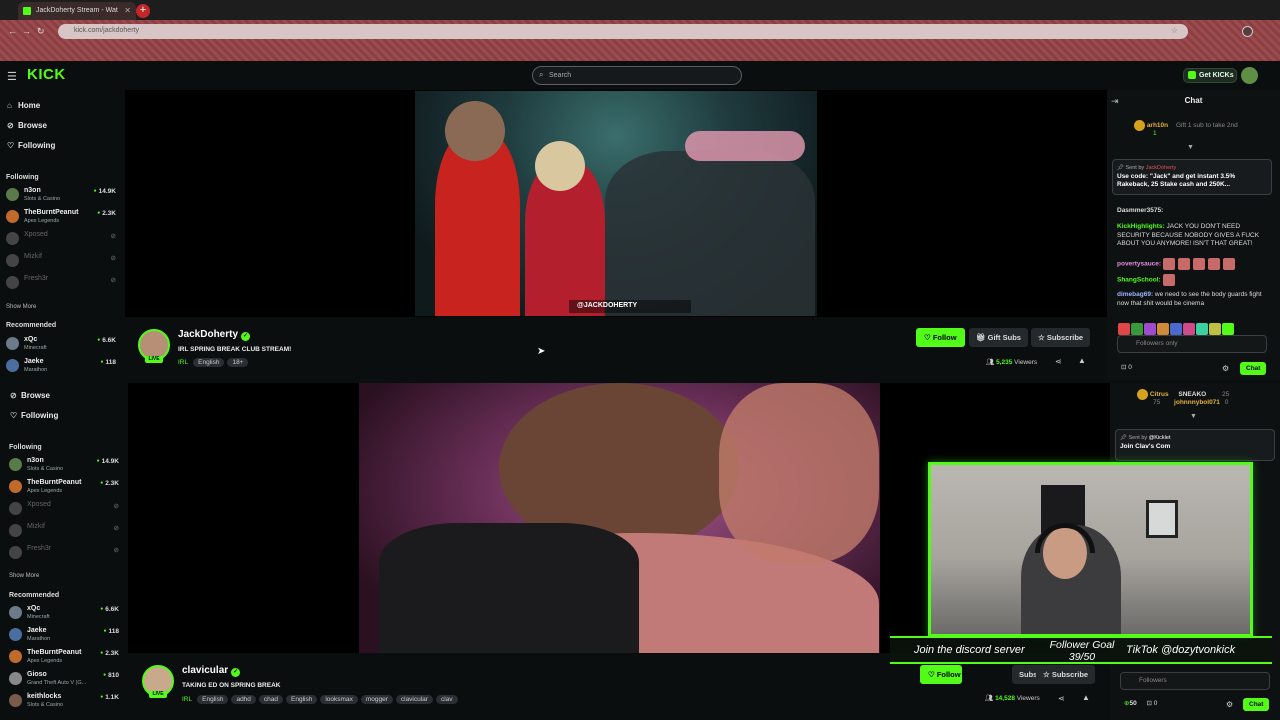 The width and height of the screenshot is (1280, 720). What do you see at coordinates (1195, 681) in the screenshot?
I see `chat-input-second: Followers` at bounding box center [1195, 681].